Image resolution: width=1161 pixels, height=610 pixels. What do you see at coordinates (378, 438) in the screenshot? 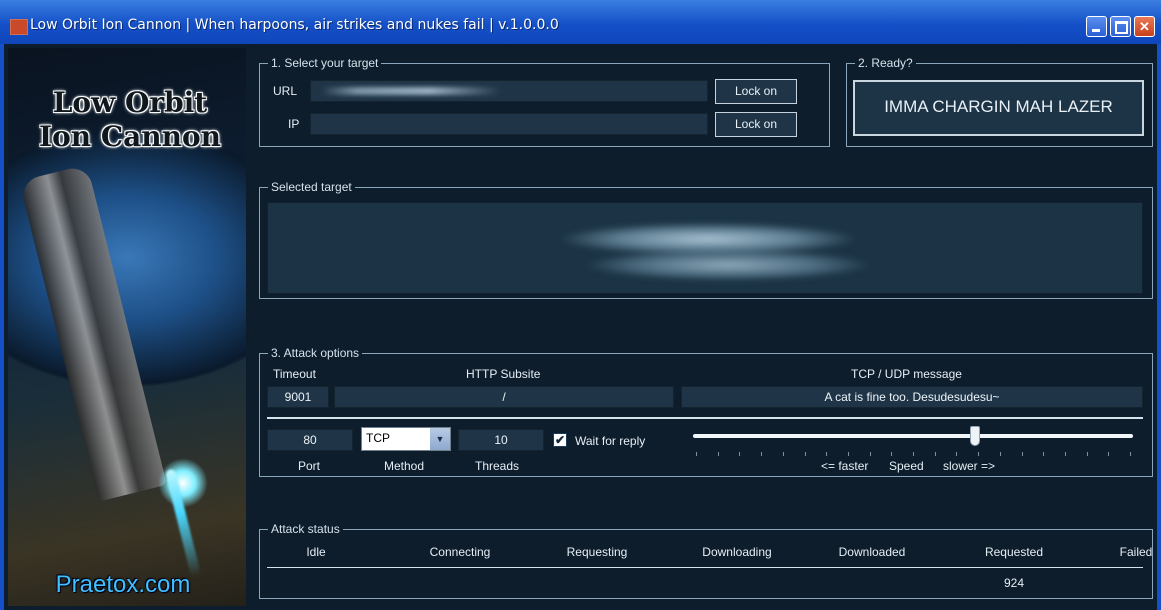
I see `method-select-value: TCP` at bounding box center [378, 438].